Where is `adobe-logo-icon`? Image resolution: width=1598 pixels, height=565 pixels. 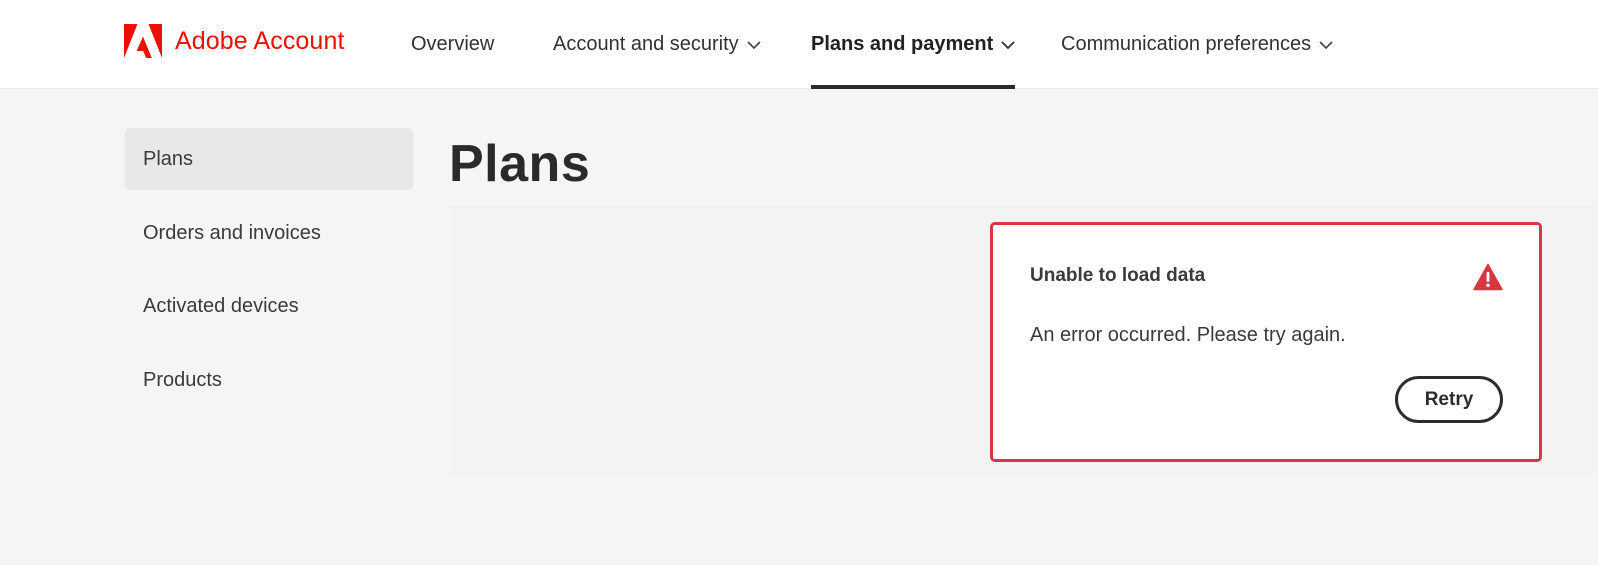
adobe-logo-icon is located at coordinates (143, 41).